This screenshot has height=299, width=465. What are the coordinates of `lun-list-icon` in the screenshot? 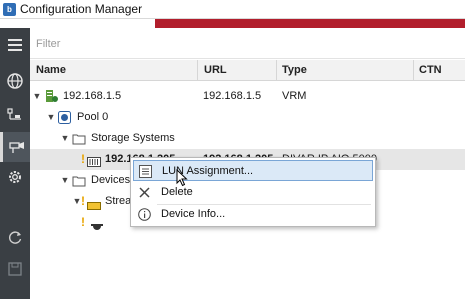 It's located at (145, 171).